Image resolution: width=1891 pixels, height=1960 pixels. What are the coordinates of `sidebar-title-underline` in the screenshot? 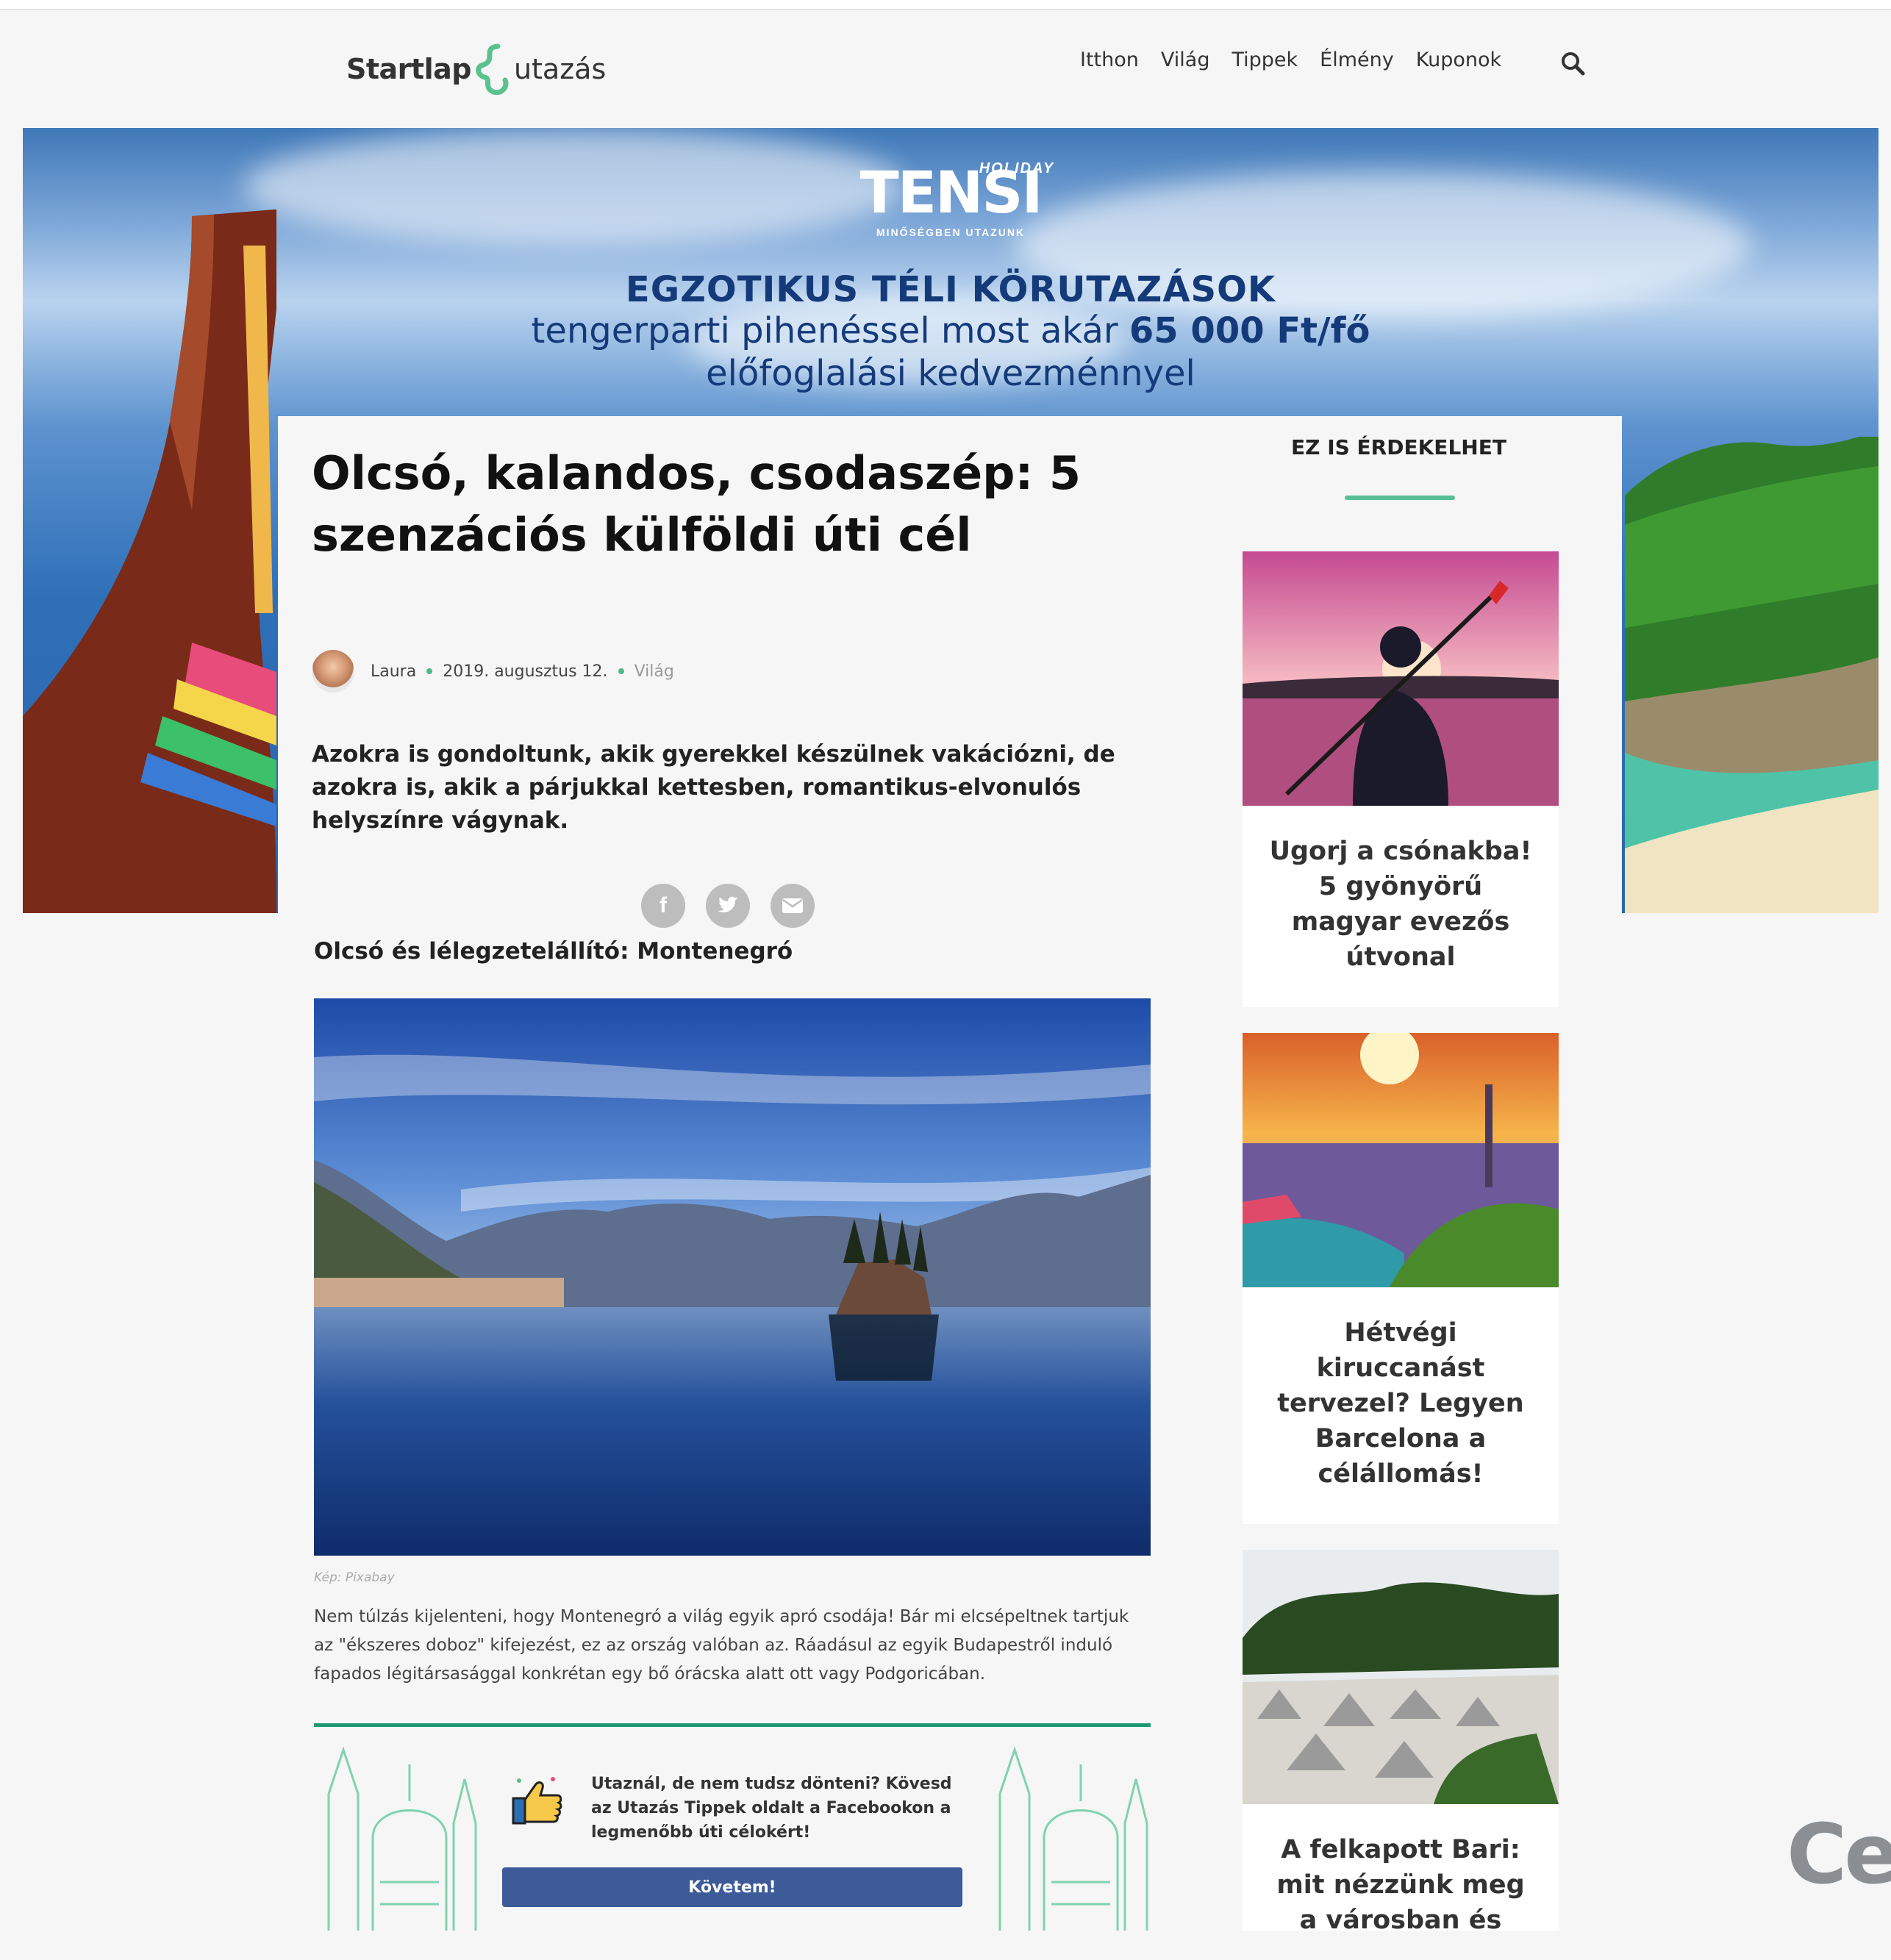 It's located at (1400, 498).